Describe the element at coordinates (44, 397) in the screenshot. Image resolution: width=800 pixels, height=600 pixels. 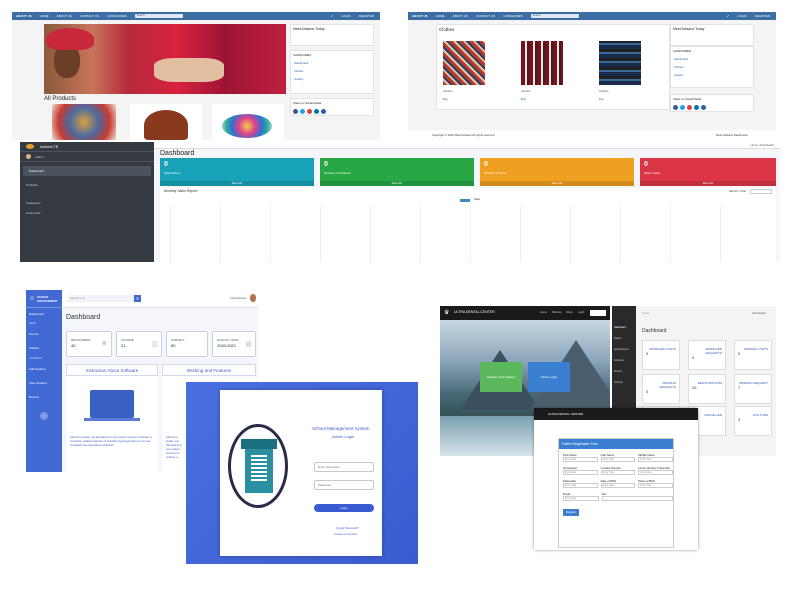
I see `sidebar-item-record: Record` at that location.